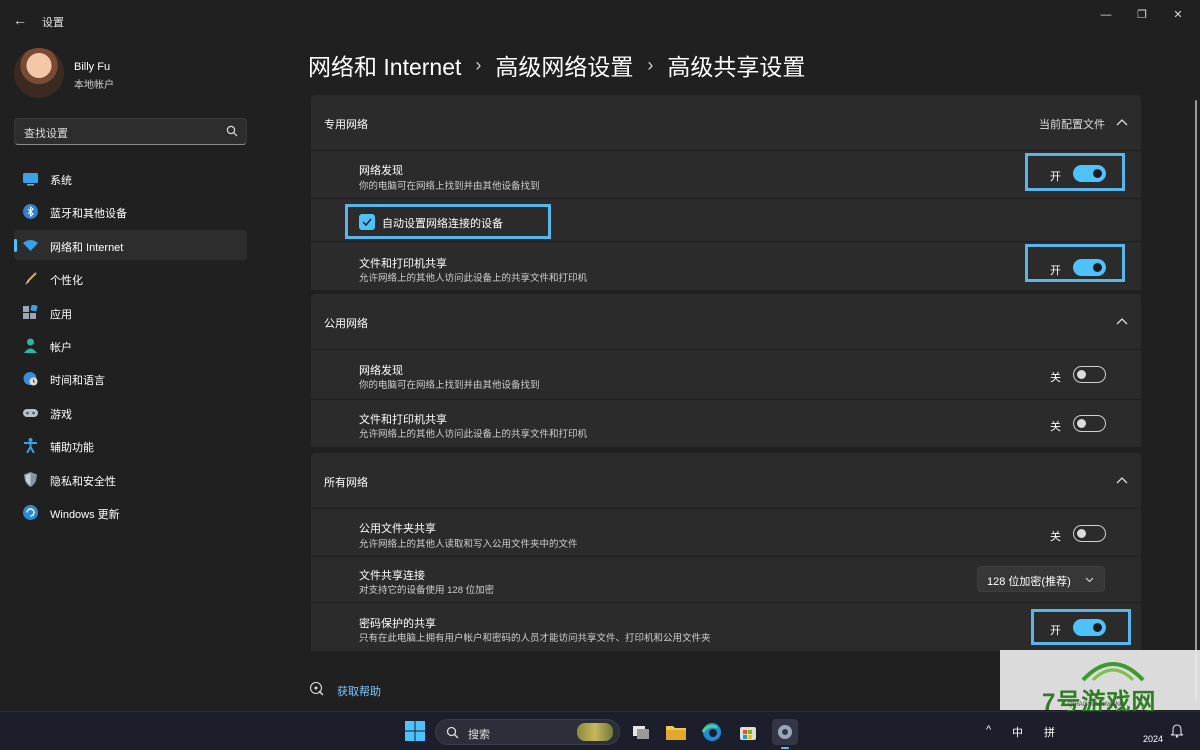  What do you see at coordinates (726, 423) in the screenshot?
I see `public-file-printer-row: 文件和打印机共享 允许网络上的其他人访问此设备上的共享文件和打印机 关` at bounding box center [726, 423].